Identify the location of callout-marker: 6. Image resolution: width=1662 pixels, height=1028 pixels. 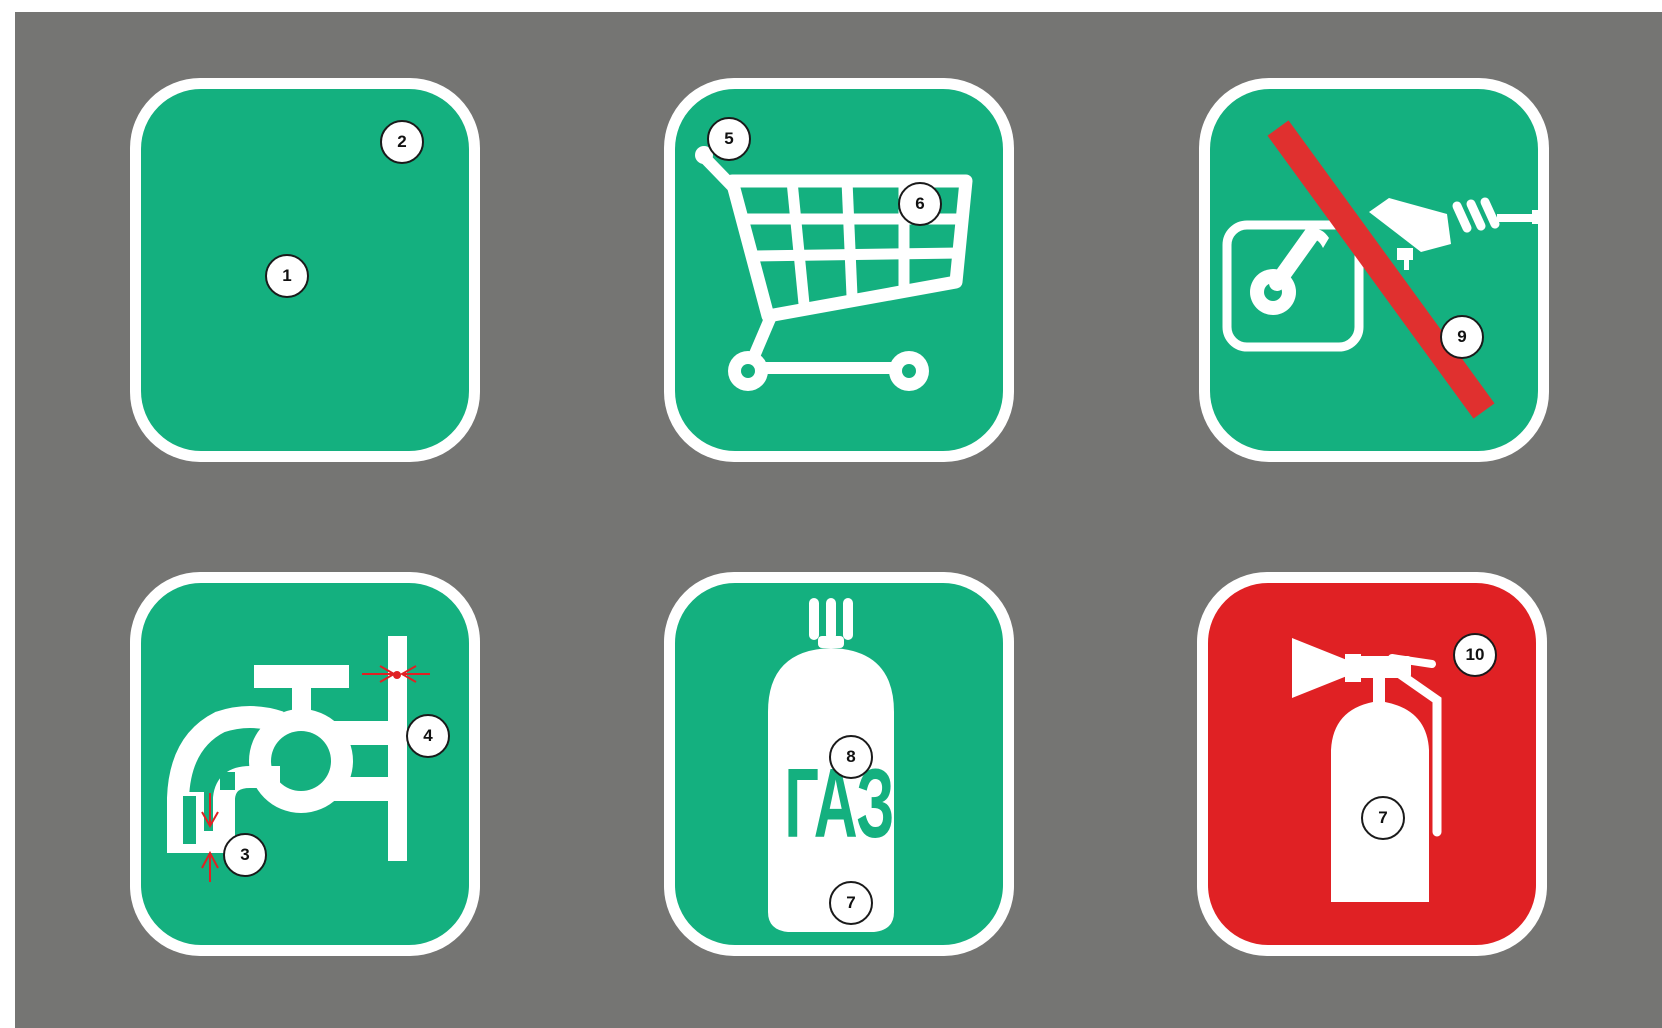
(920, 204).